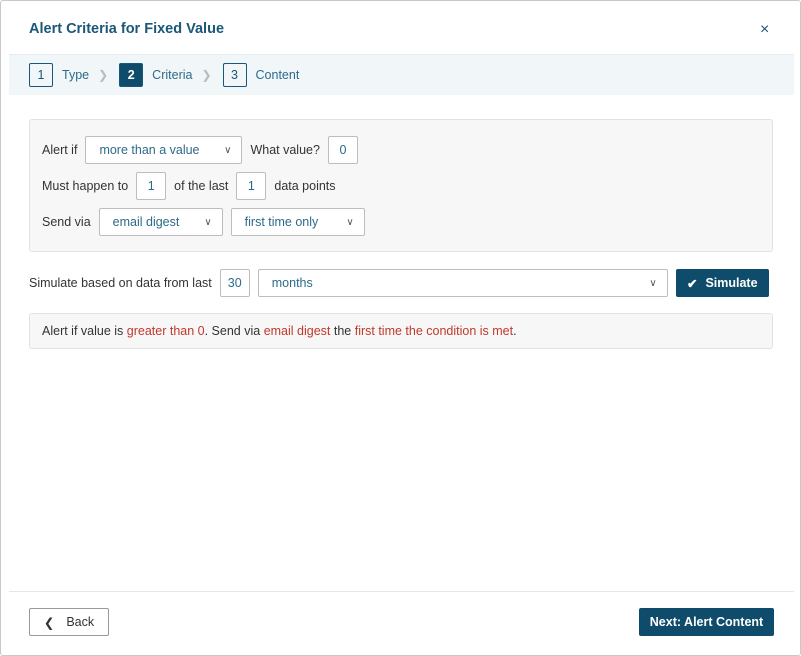 This screenshot has width=801, height=656. I want to click on select-value: first time only, so click(281, 222).